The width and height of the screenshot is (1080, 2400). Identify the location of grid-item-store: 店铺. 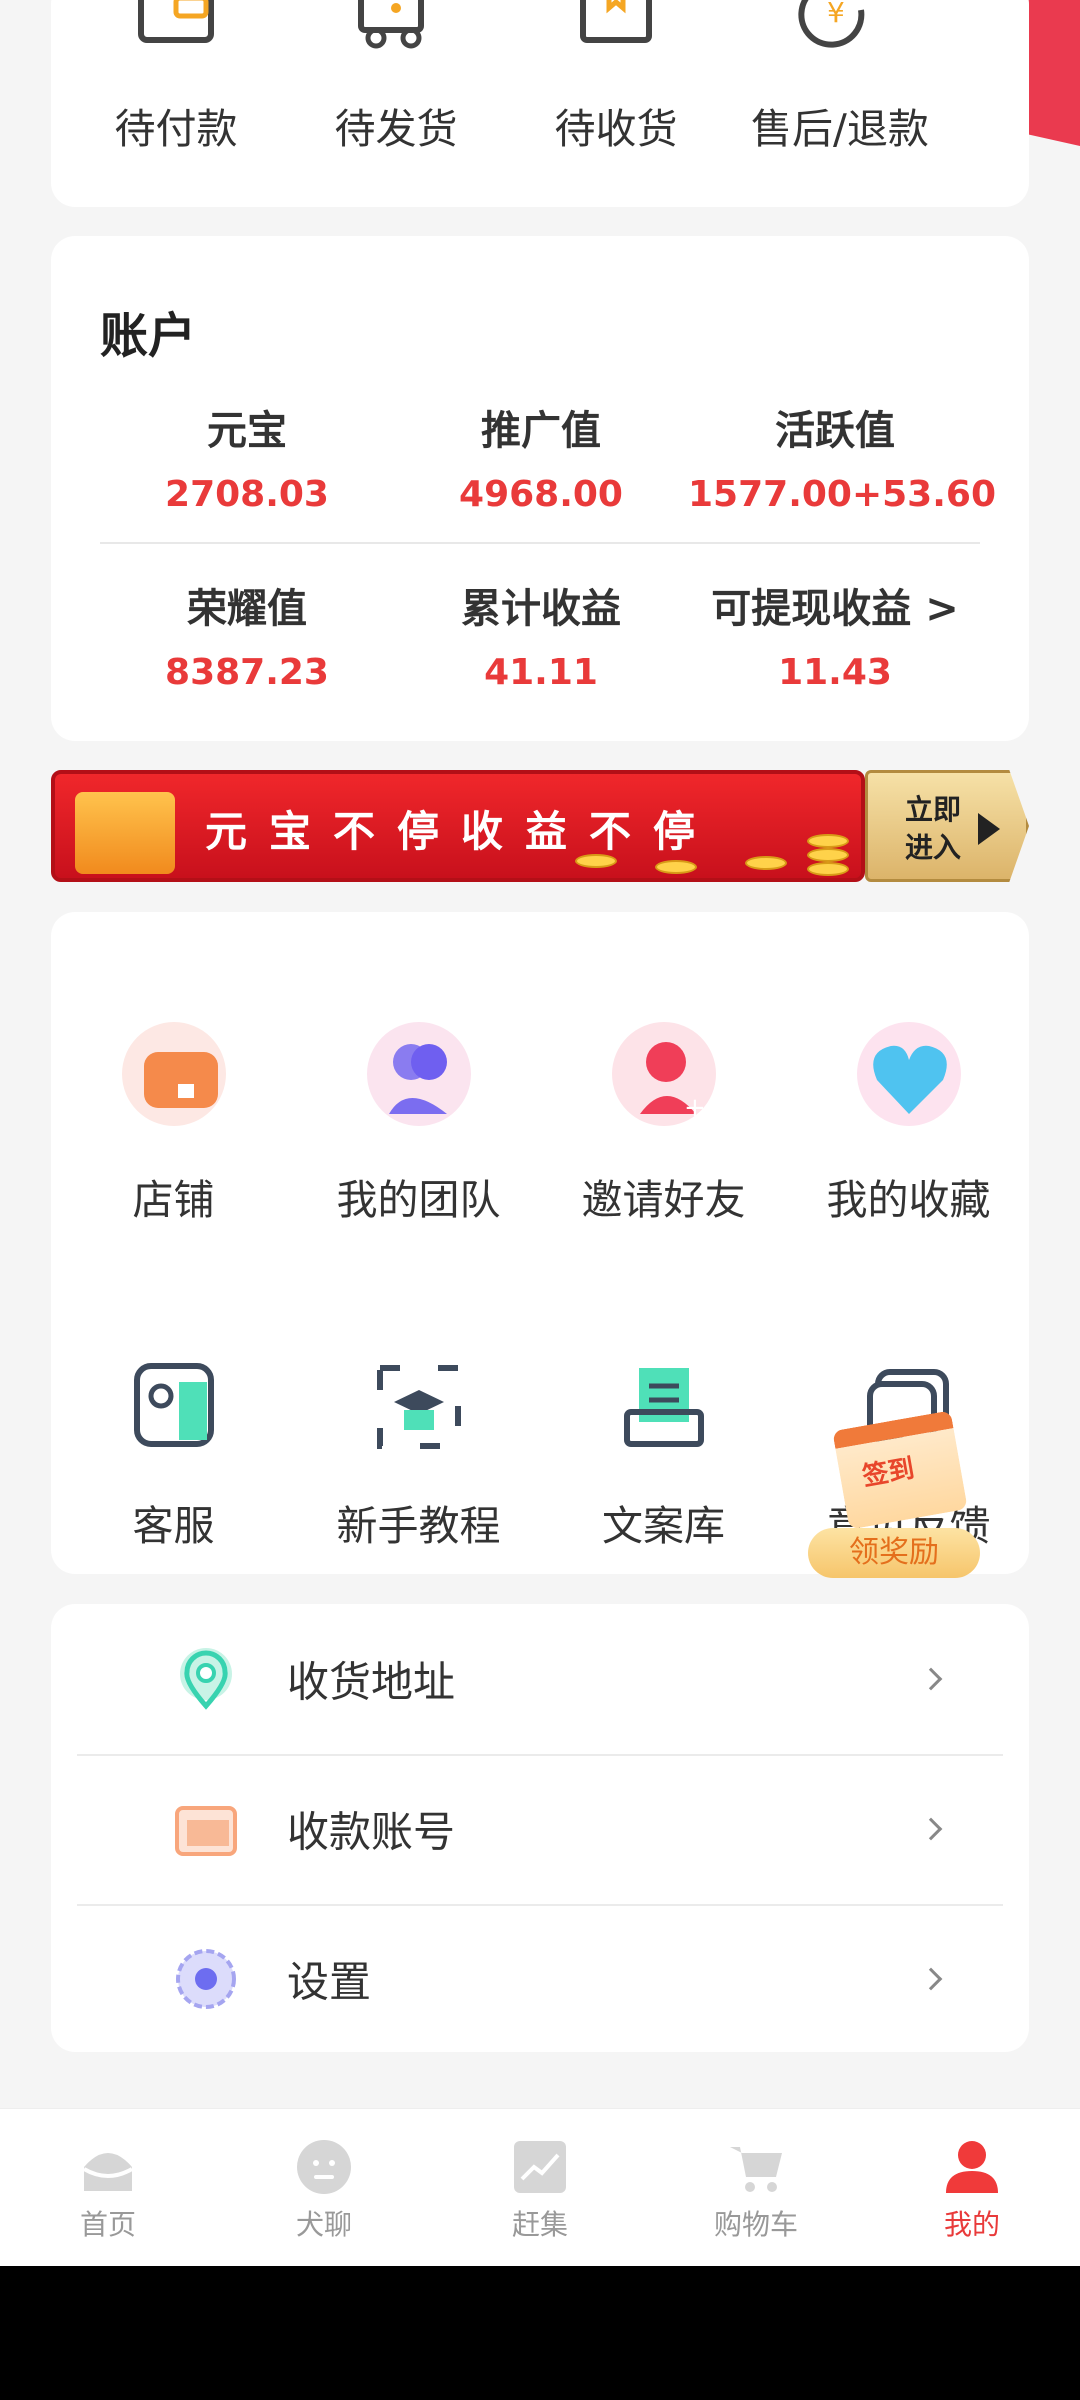
(173, 1124).